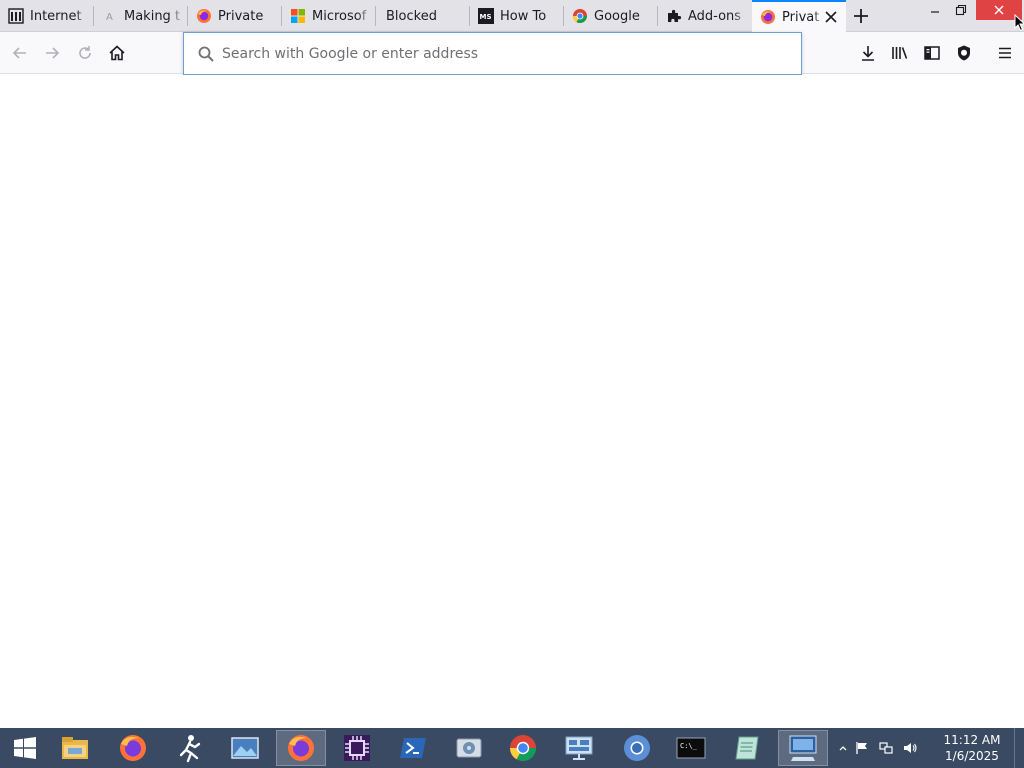 The height and width of the screenshot is (768, 1024). I want to click on tab-title: How To, so click(523, 16).